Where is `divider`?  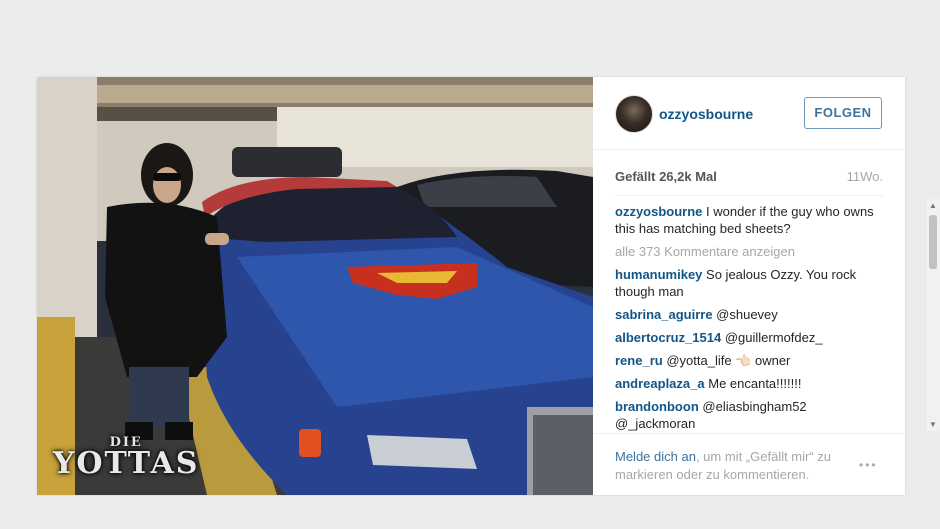
divider is located at coordinates (749, 195).